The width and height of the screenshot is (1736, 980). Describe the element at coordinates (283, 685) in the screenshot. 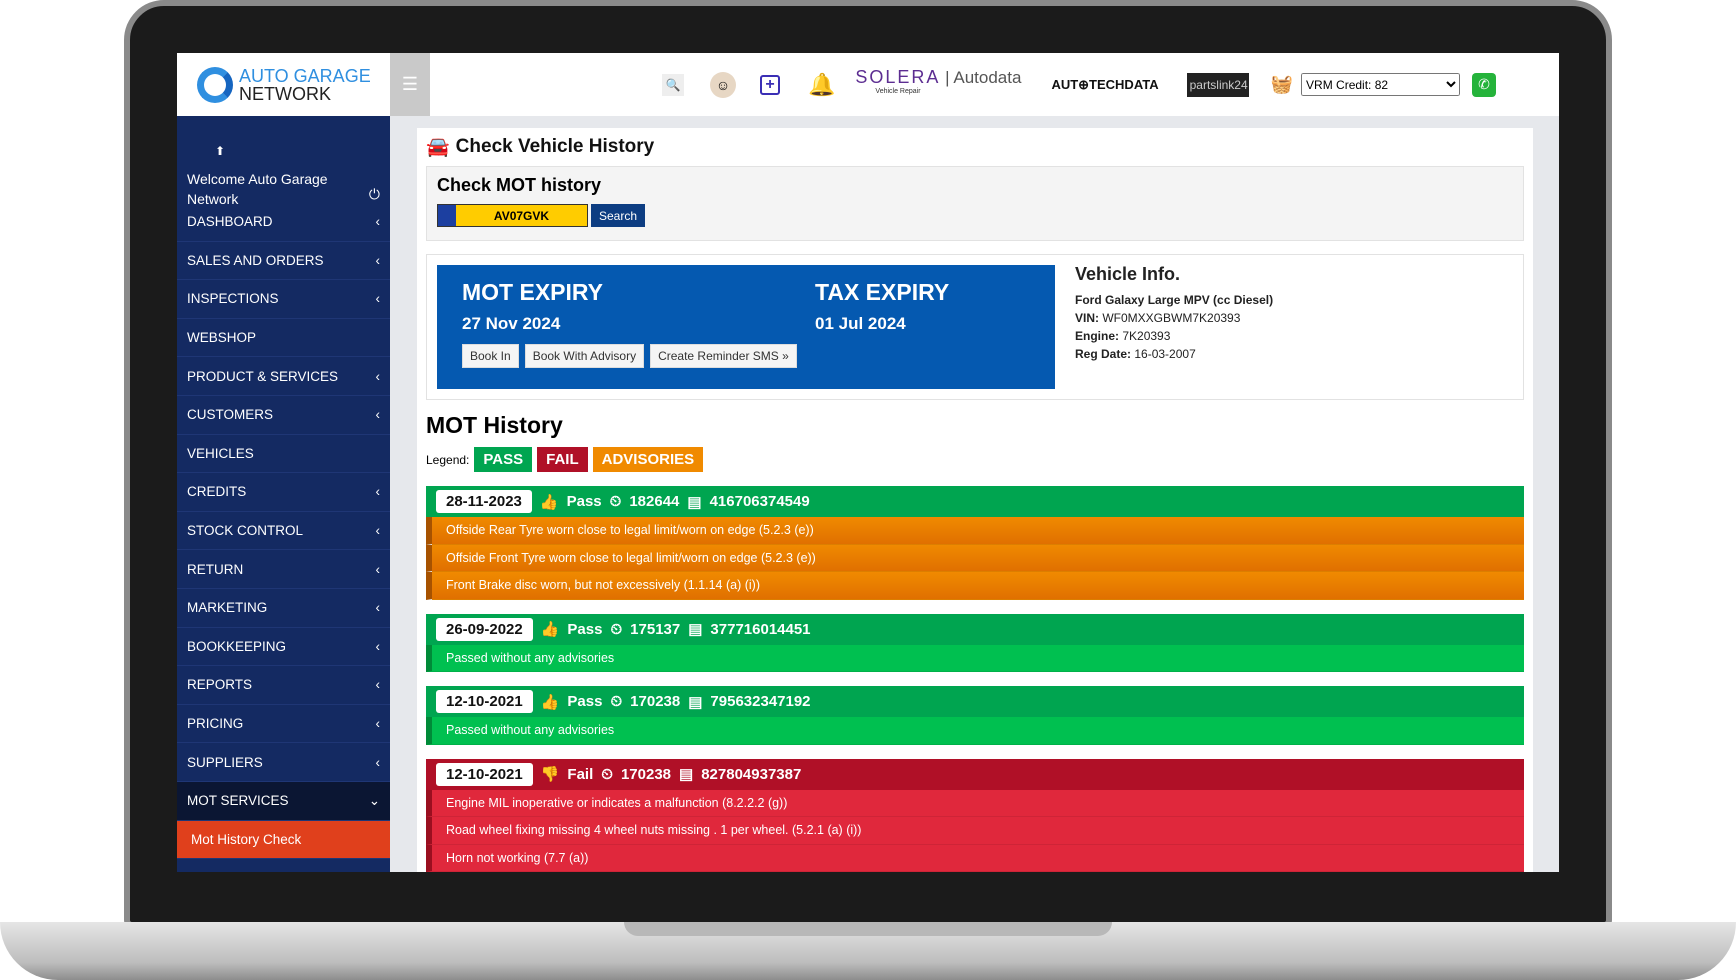

I see `sidebar-item-reports: REPORTS ‹` at that location.